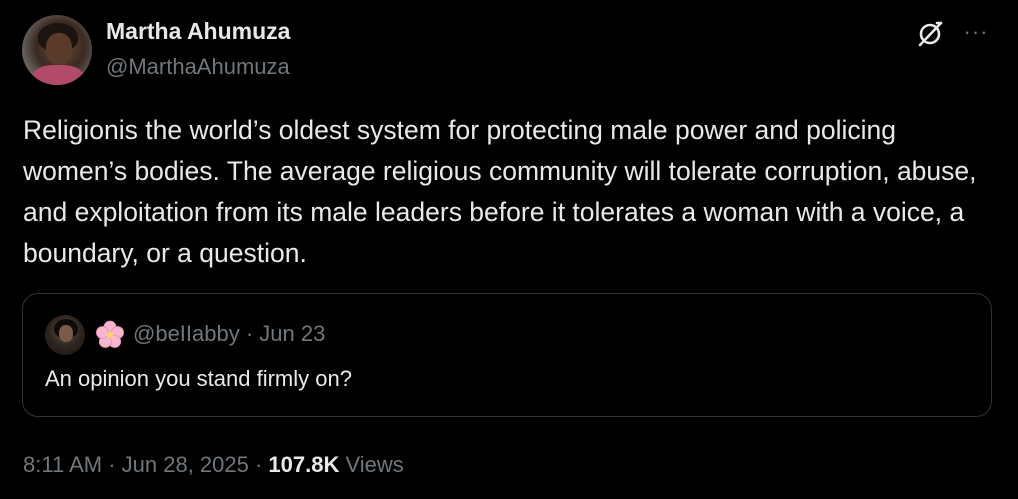  I want to click on quote-avatar, so click(65, 335).